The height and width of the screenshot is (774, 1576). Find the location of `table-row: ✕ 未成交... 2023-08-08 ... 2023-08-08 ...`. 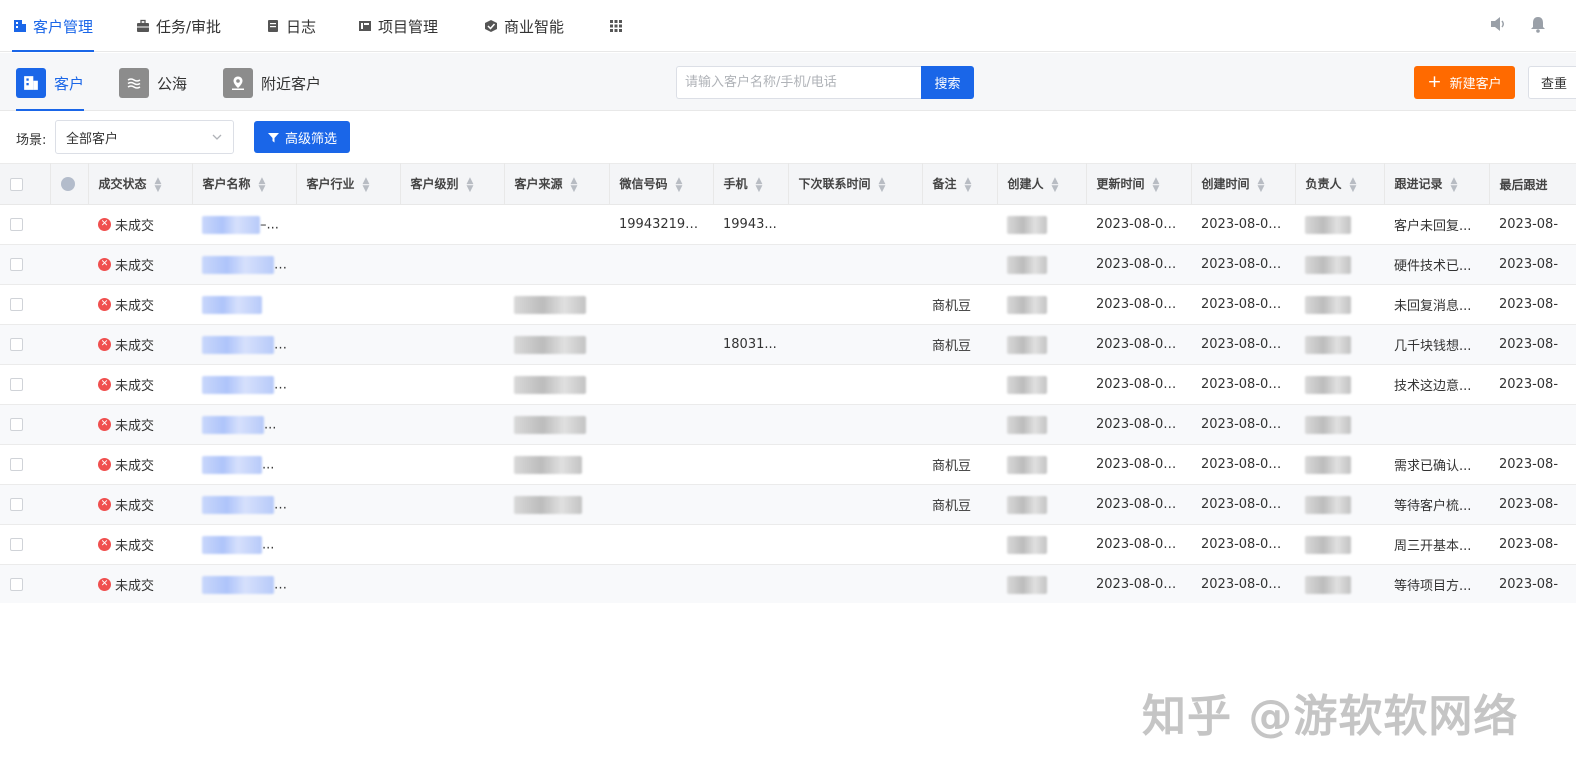

table-row: ✕ 未成交... 2023-08-08 ... 2023-08-08 ... is located at coordinates (788, 424).